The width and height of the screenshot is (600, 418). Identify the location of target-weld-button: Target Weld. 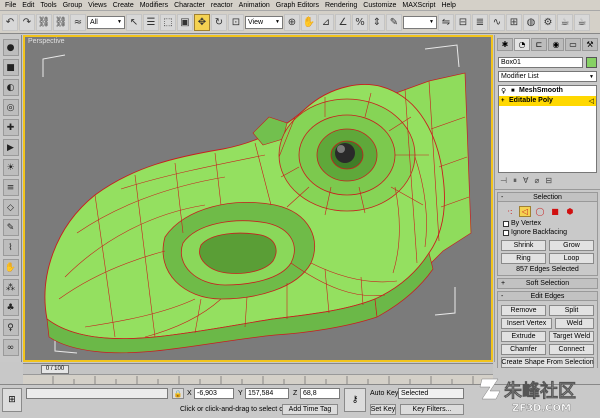
(571, 336).